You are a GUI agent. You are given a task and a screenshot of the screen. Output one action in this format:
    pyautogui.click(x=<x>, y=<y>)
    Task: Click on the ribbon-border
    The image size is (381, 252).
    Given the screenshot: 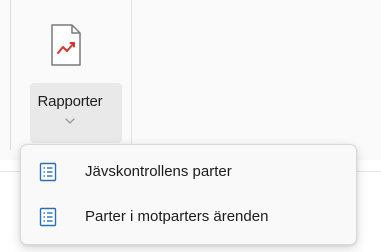 What is the action you would take?
    pyautogui.click(x=10, y=75)
    